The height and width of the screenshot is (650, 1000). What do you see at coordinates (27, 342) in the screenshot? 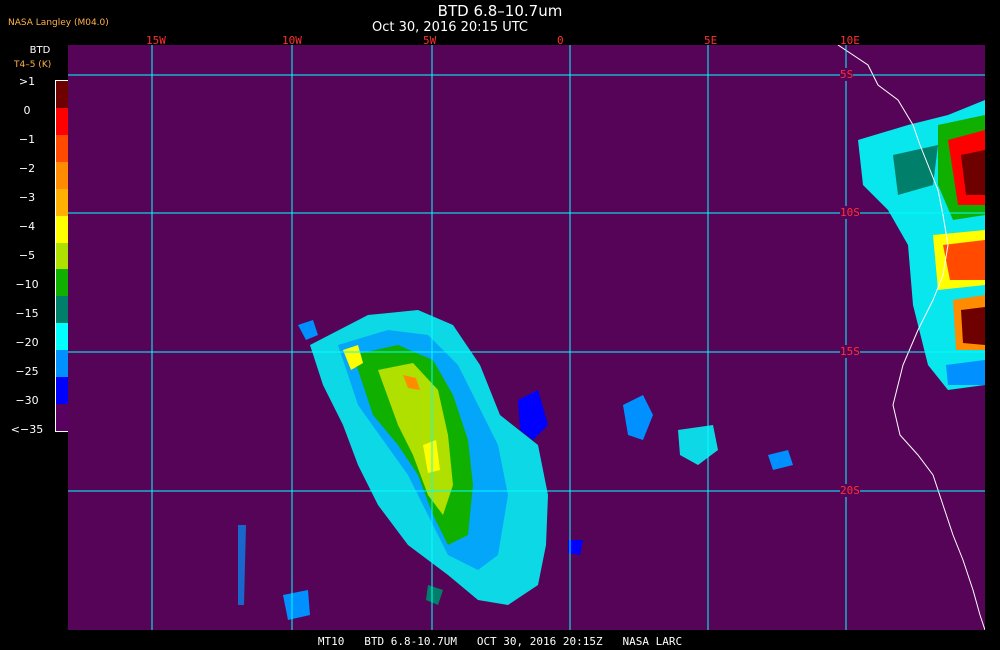
I see `colorbar-label: −20` at bounding box center [27, 342].